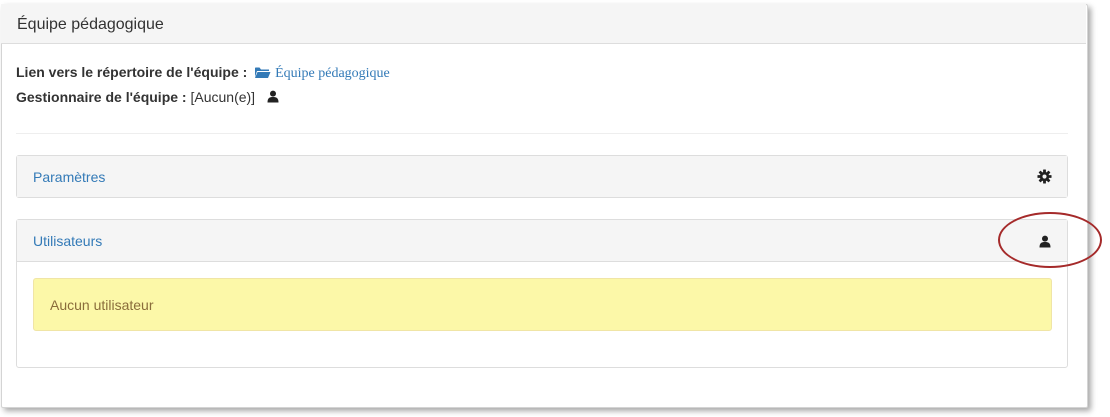  I want to click on utilisateurs-header: Utilisateurs, so click(542, 241).